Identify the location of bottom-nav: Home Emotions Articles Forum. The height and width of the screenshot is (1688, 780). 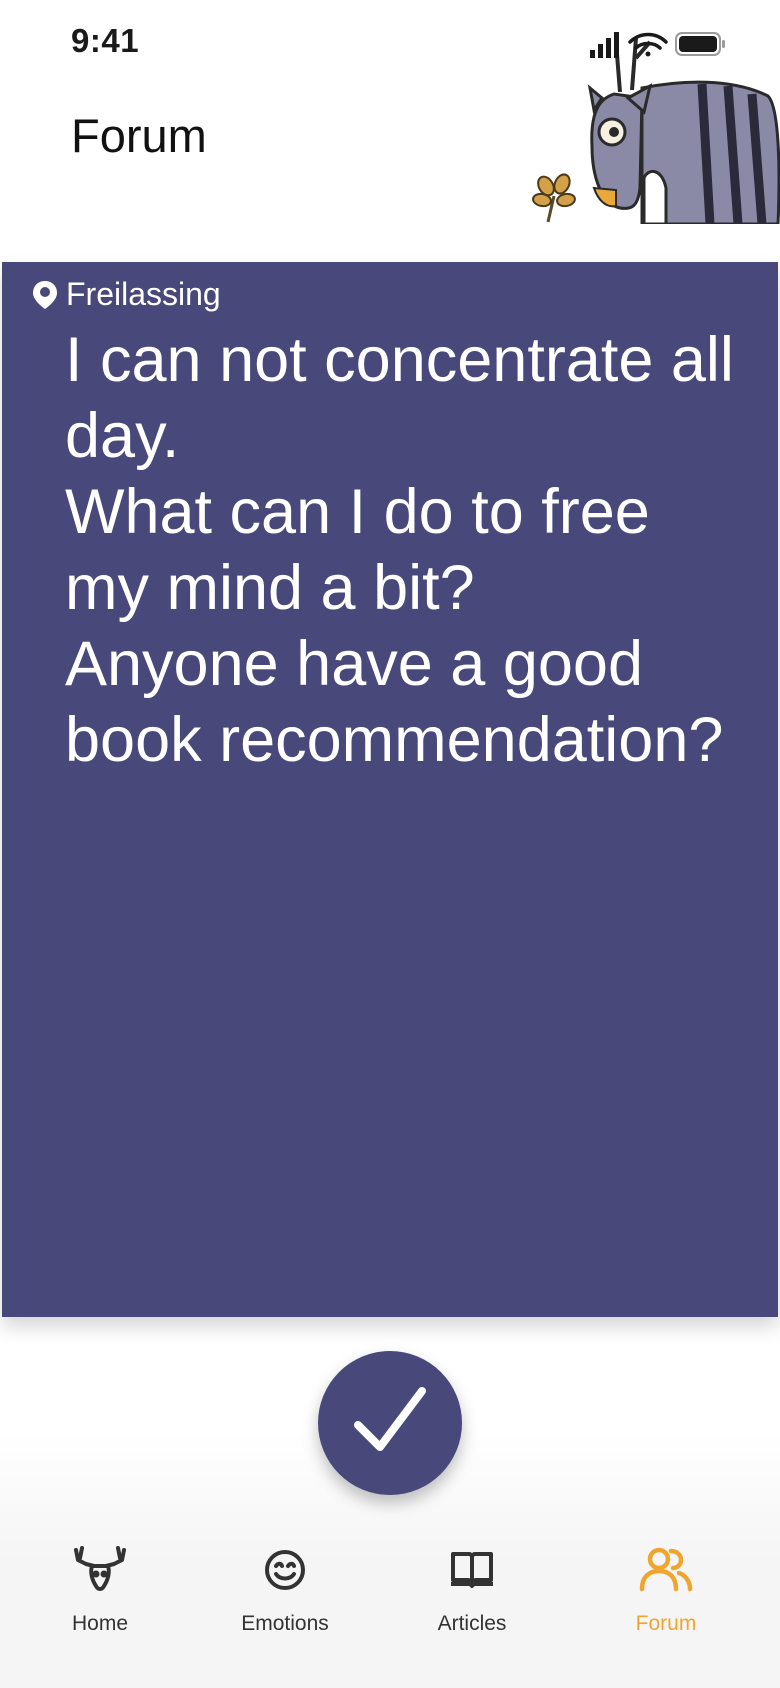
(390, 1605).